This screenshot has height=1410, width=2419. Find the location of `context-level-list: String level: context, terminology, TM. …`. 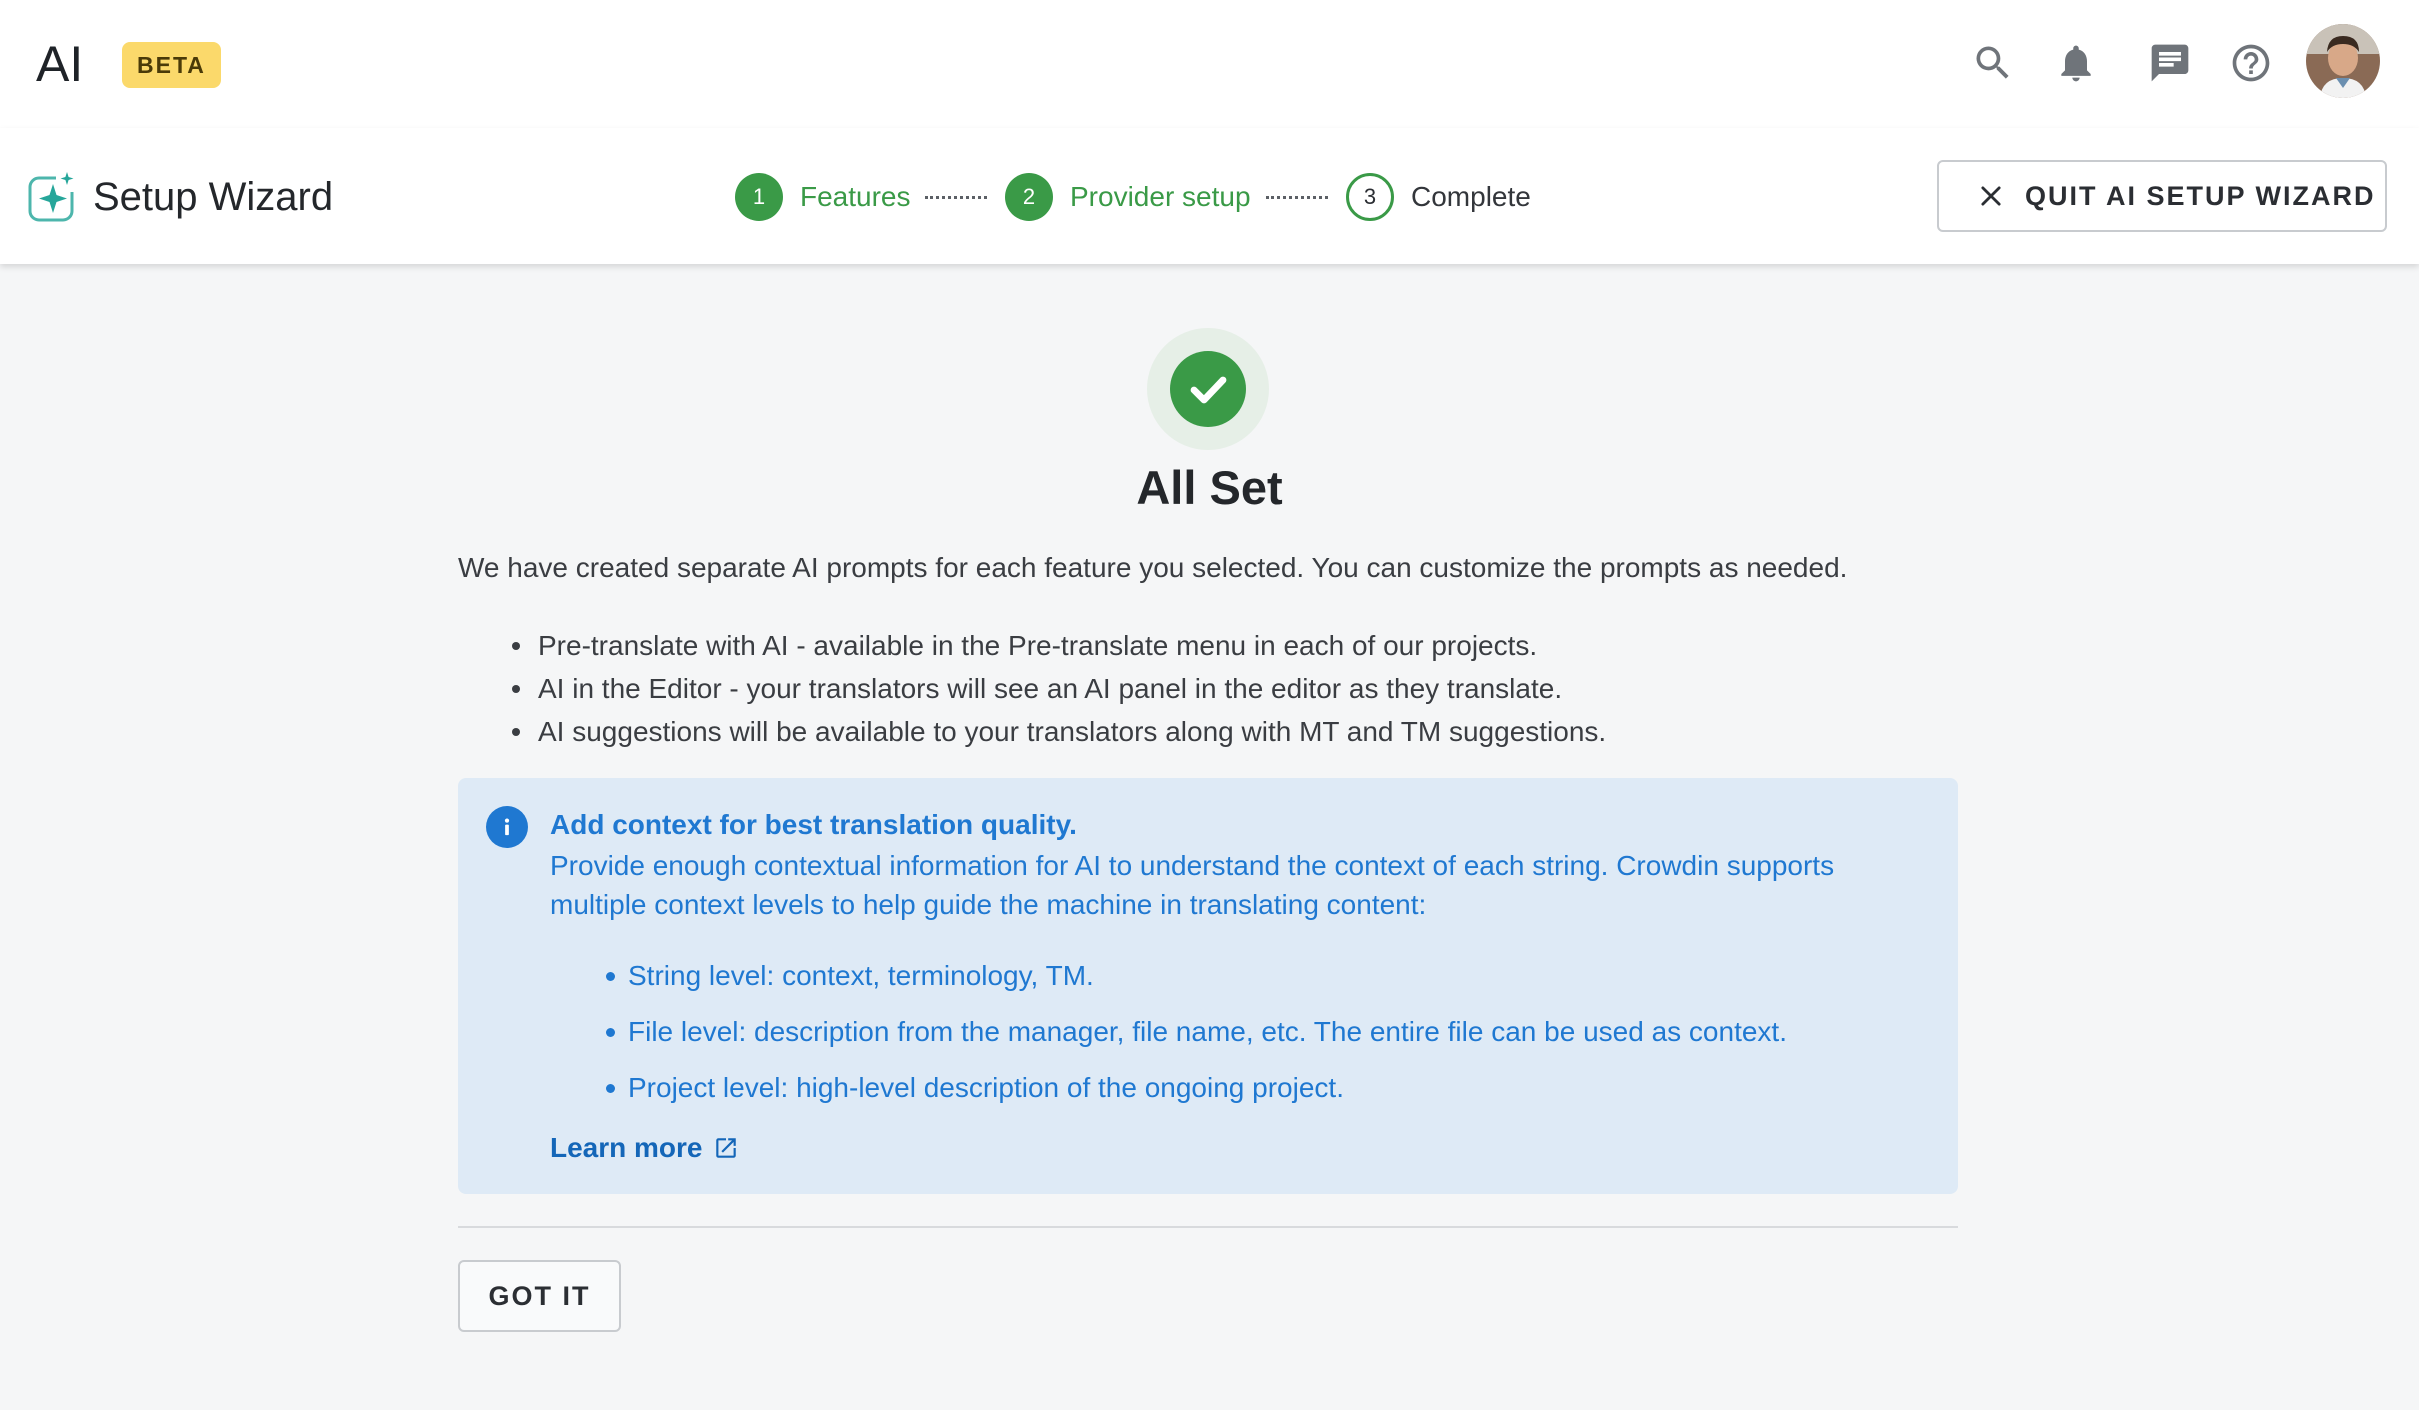

context-level-list: String level: context, terminology, TM. … is located at coordinates (1196, 1032).